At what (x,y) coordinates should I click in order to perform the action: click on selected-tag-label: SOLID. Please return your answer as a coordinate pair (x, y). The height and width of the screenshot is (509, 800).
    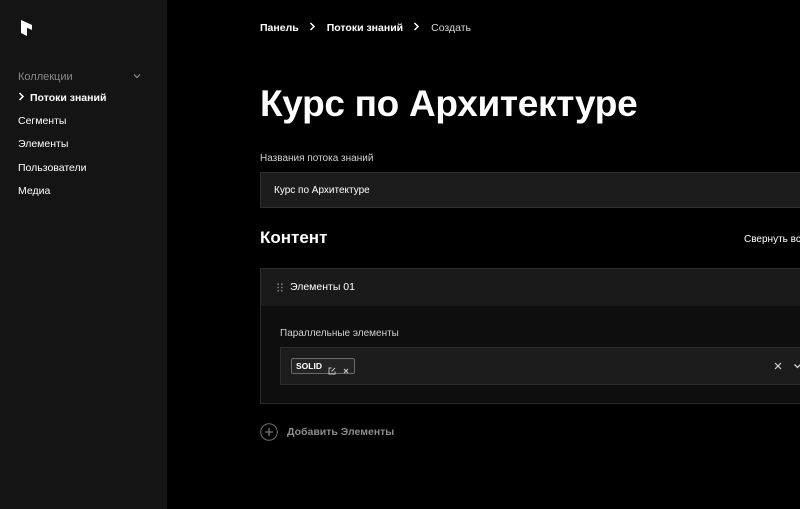
    Looking at the image, I should click on (309, 366).